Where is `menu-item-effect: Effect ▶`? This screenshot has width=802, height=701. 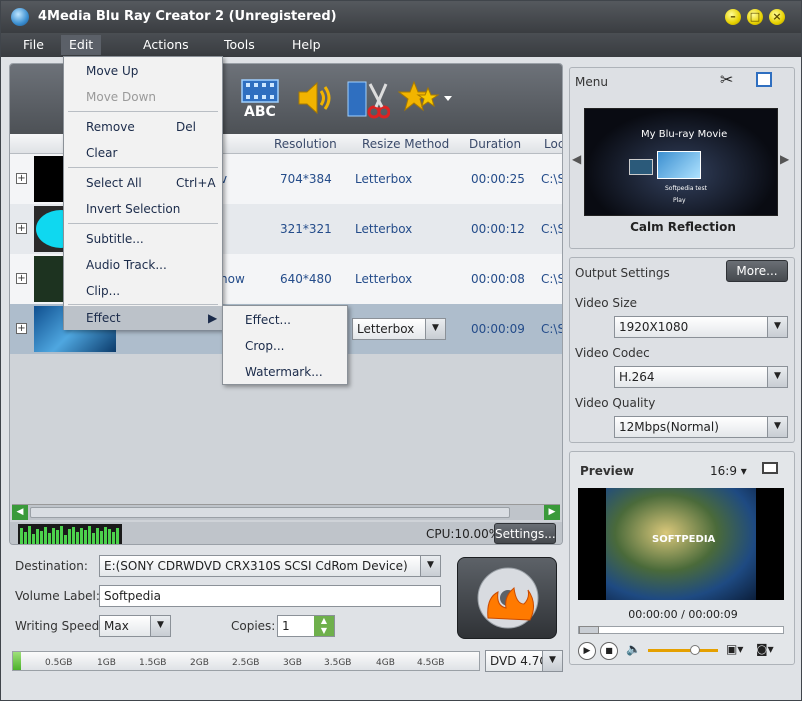 menu-item-effect: Effect ▶ is located at coordinates (143, 318).